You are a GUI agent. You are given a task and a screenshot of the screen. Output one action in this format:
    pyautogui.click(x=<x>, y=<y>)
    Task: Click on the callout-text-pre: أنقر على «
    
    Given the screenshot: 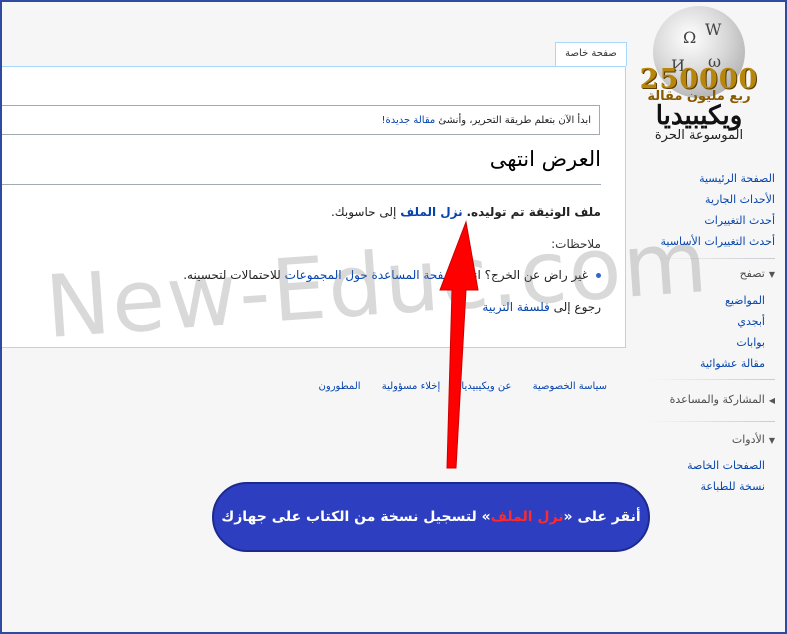 What is the action you would take?
    pyautogui.click(x=602, y=517)
    